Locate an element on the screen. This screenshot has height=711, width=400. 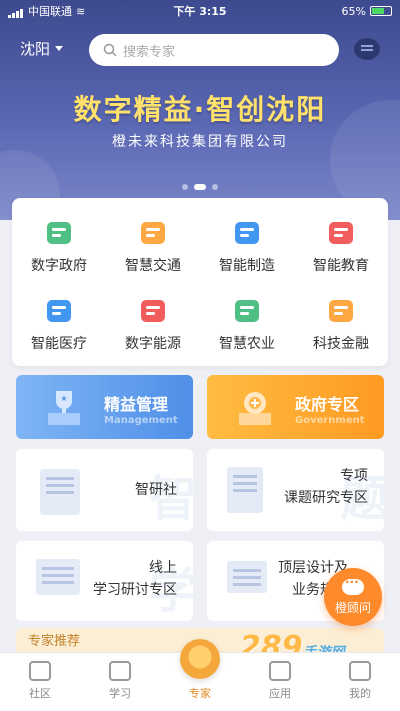
battery-percent: 65% is located at coordinates (353, 11).